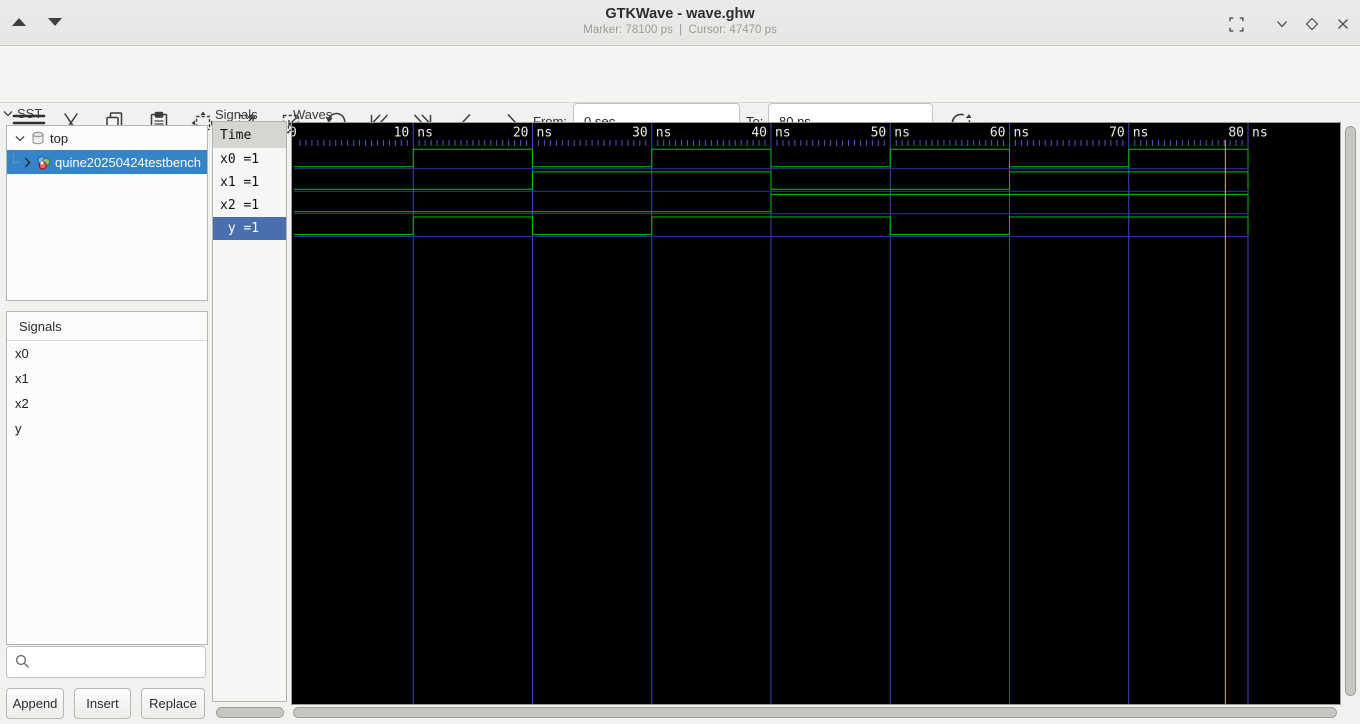  I want to click on search-input, so click(106, 662).